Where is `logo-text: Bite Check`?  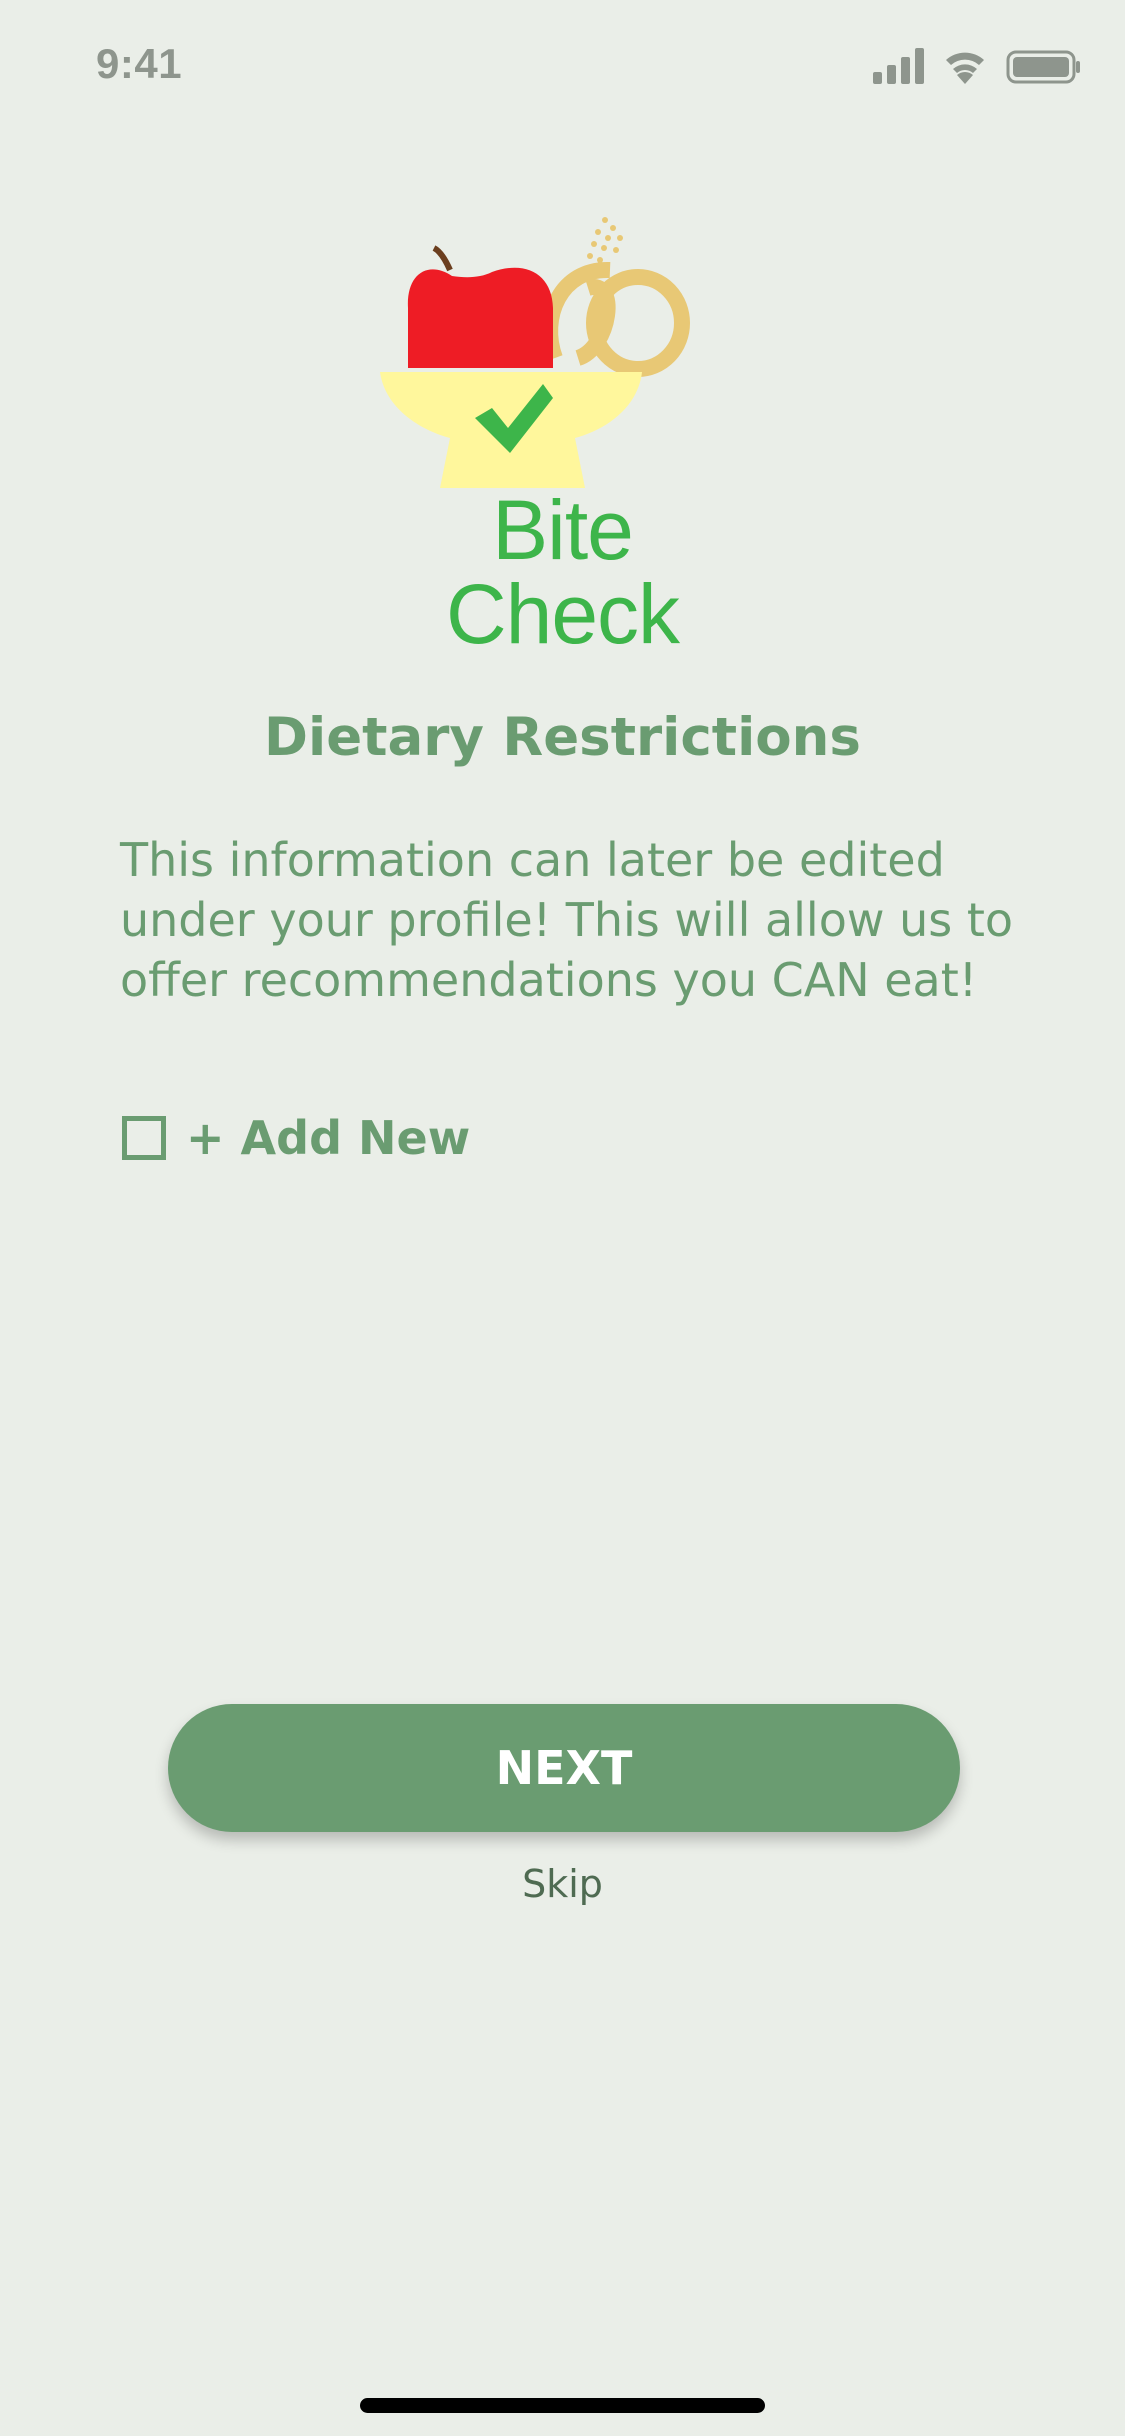 logo-text: Bite Check is located at coordinates (562, 572).